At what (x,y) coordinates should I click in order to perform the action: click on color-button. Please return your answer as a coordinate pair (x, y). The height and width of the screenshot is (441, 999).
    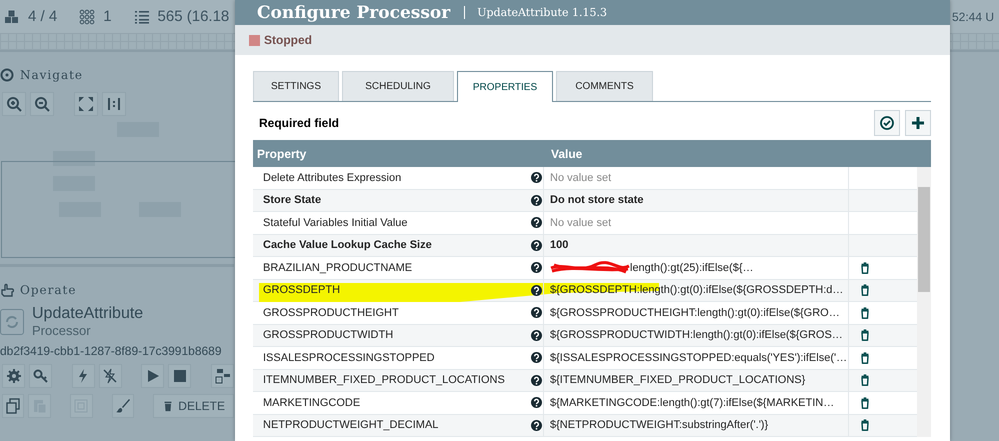
    Looking at the image, I should click on (123, 406).